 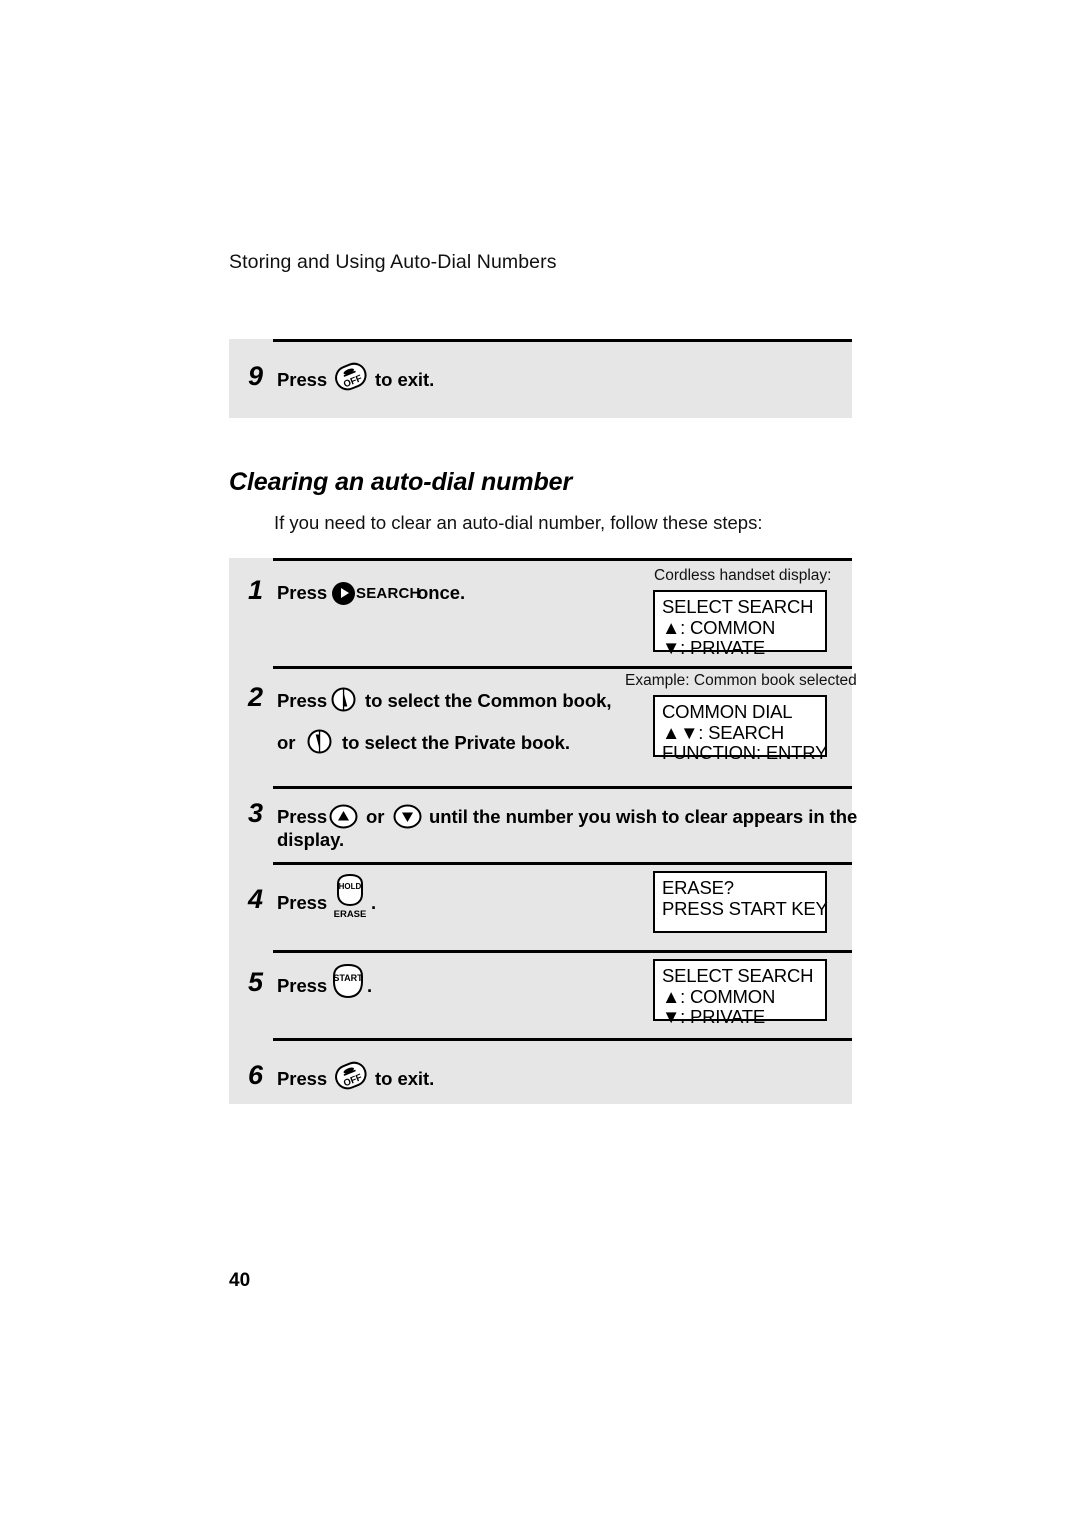 What do you see at coordinates (543, 726) in the screenshot?
I see `step-row-2: 2 Press to select the Common book, or to` at bounding box center [543, 726].